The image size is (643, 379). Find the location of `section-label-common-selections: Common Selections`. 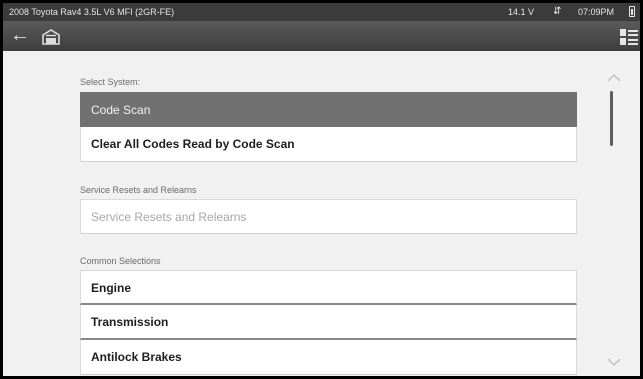

section-label-common-selections: Common Selections is located at coordinates (120, 261).